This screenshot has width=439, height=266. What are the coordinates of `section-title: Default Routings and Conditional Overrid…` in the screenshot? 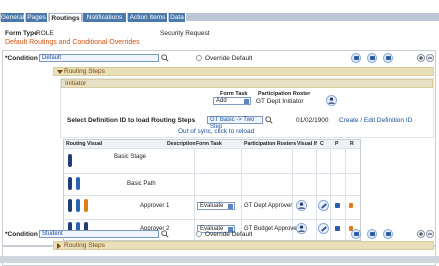 It's located at (72, 42).